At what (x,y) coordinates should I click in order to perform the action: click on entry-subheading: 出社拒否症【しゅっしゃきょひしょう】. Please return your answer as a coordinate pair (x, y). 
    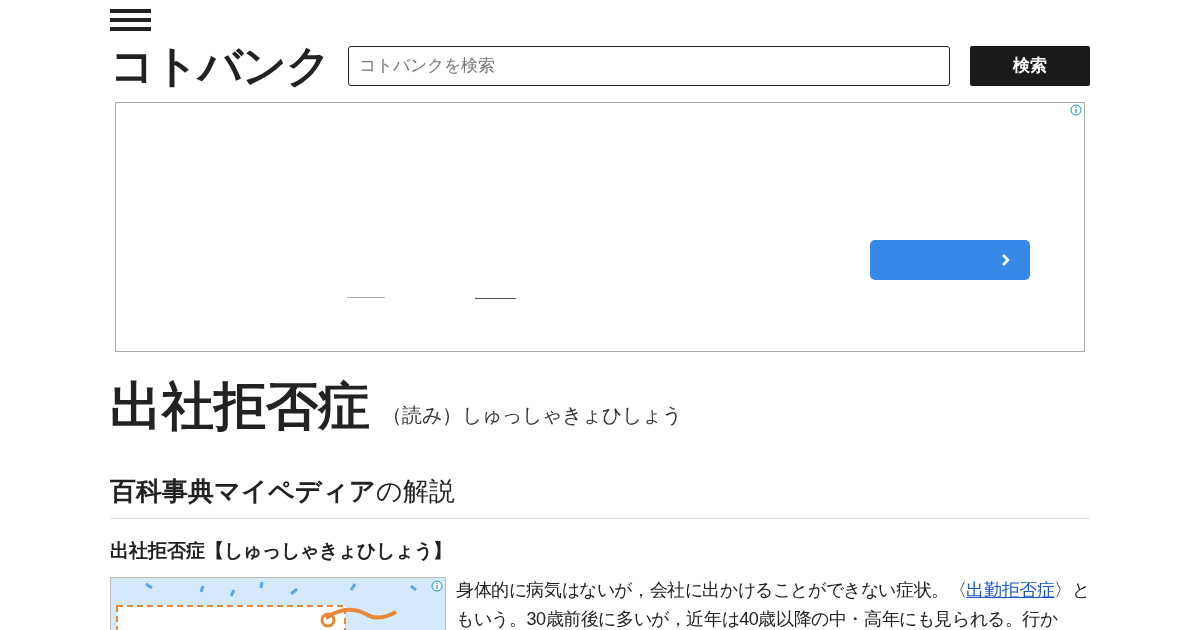
    Looking at the image, I should click on (281, 551).